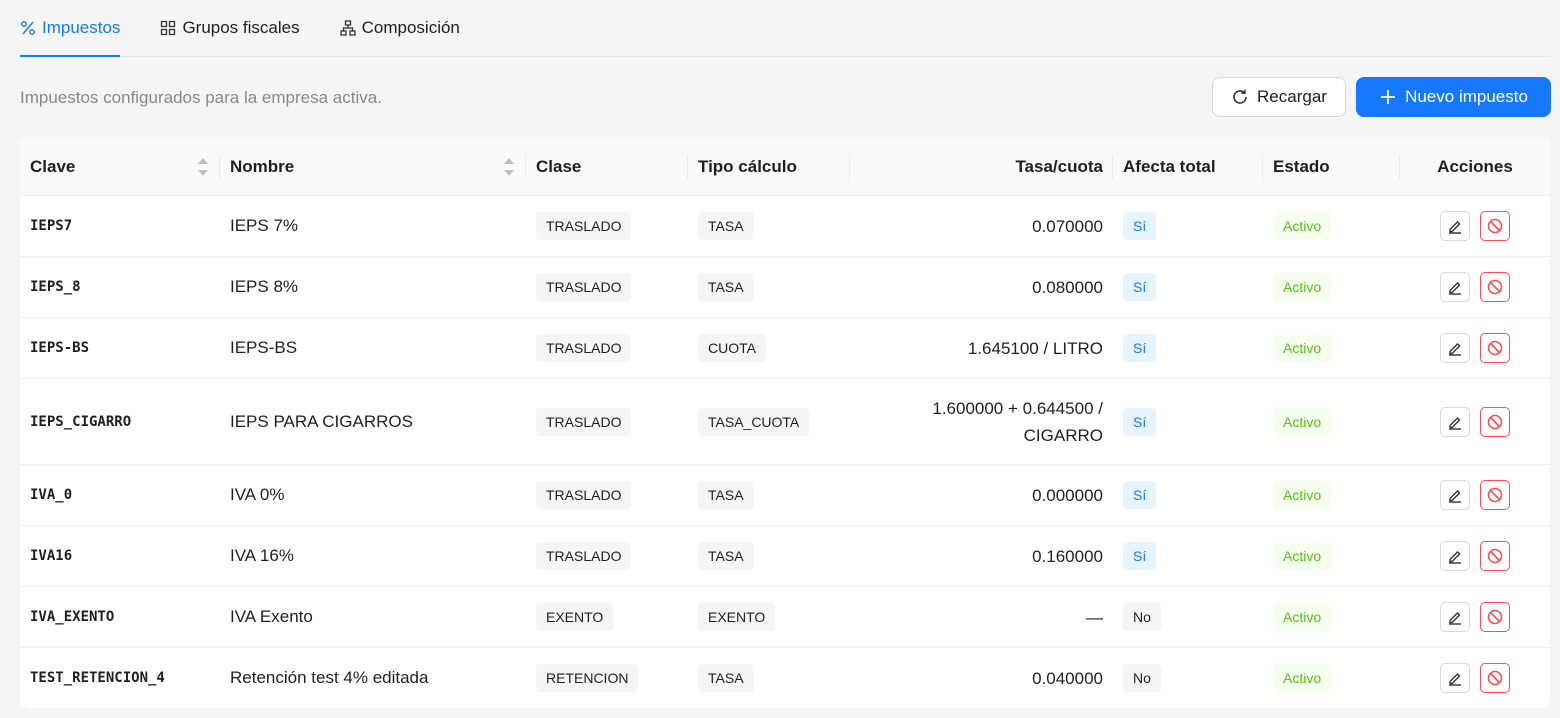  What do you see at coordinates (1453, 97) in the screenshot?
I see `new-tax-button: Nuevo impuesto` at bounding box center [1453, 97].